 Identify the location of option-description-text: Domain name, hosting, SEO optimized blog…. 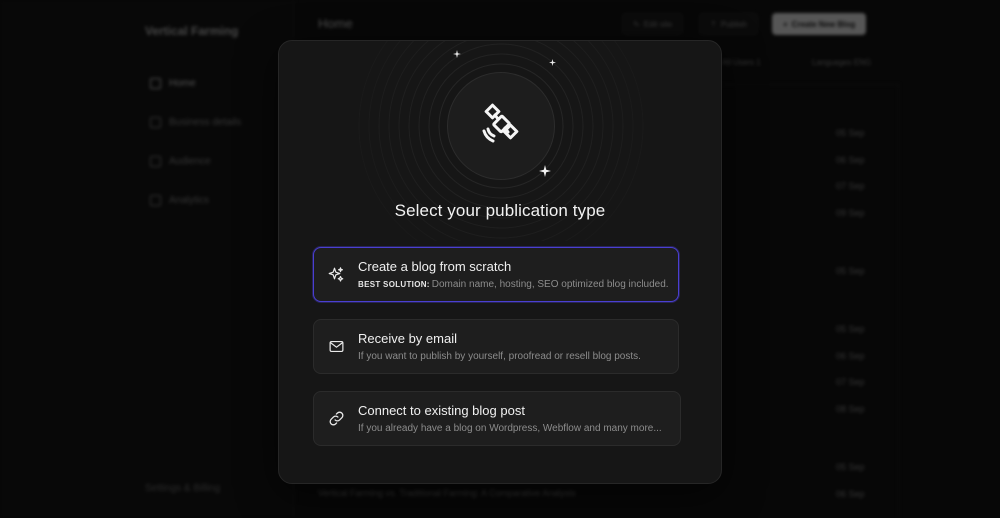
(550, 284).